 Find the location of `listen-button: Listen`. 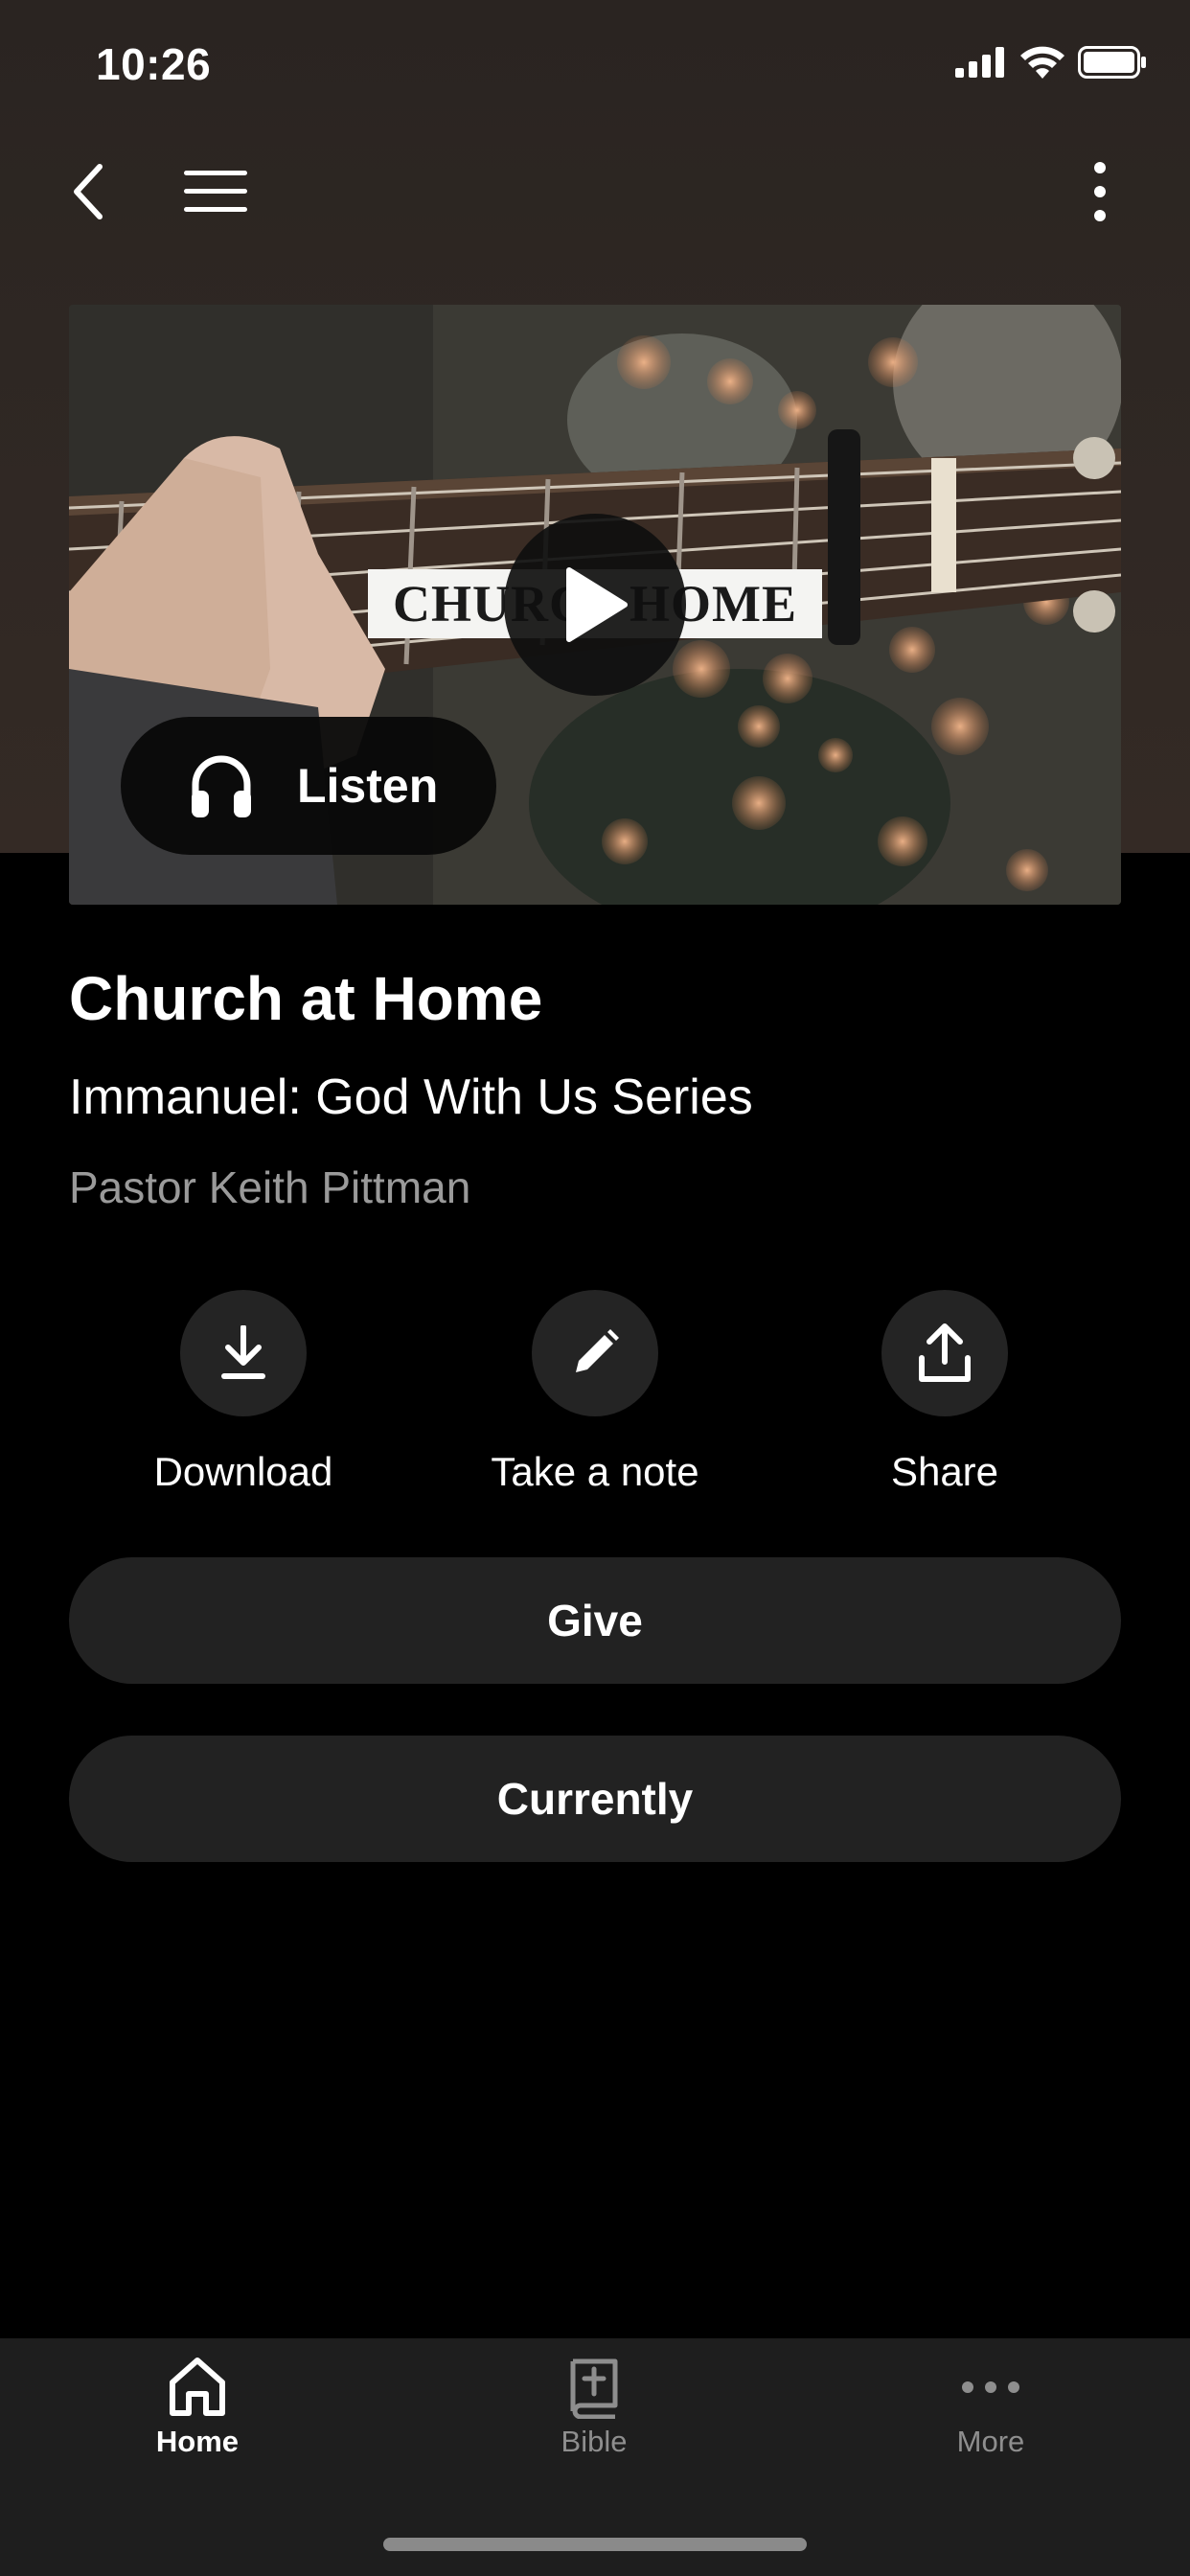

listen-button: Listen is located at coordinates (309, 786).